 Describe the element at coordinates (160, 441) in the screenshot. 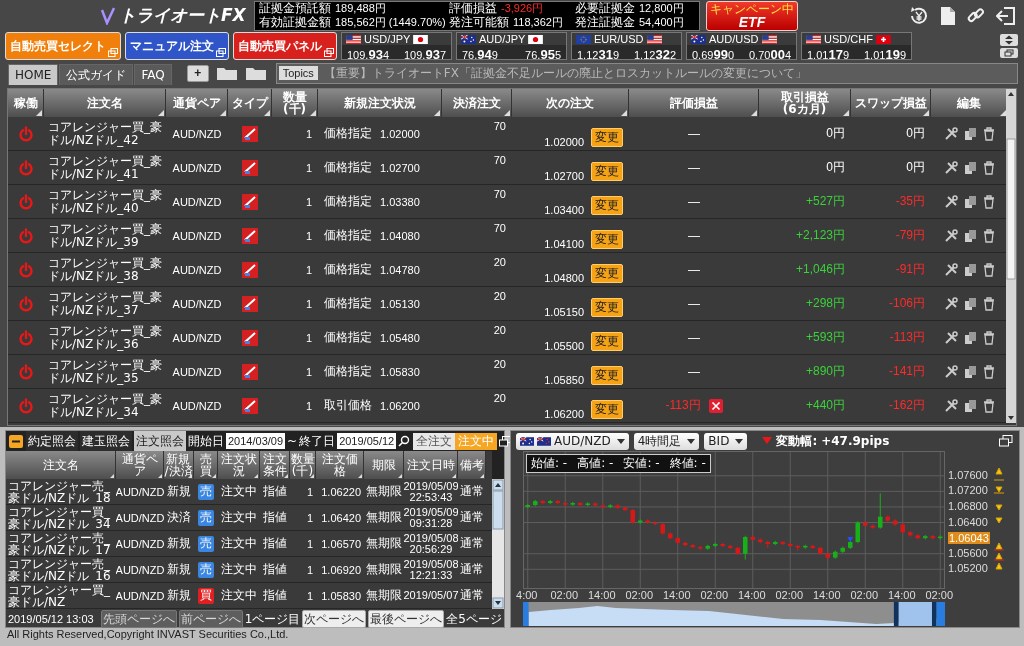

I see `tab: 注文照会` at that location.